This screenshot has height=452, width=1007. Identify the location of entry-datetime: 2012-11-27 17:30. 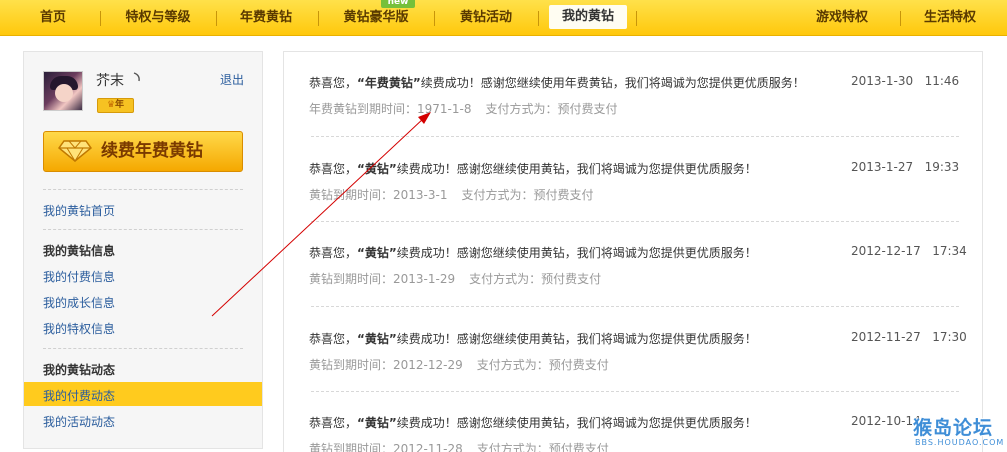
(909, 337).